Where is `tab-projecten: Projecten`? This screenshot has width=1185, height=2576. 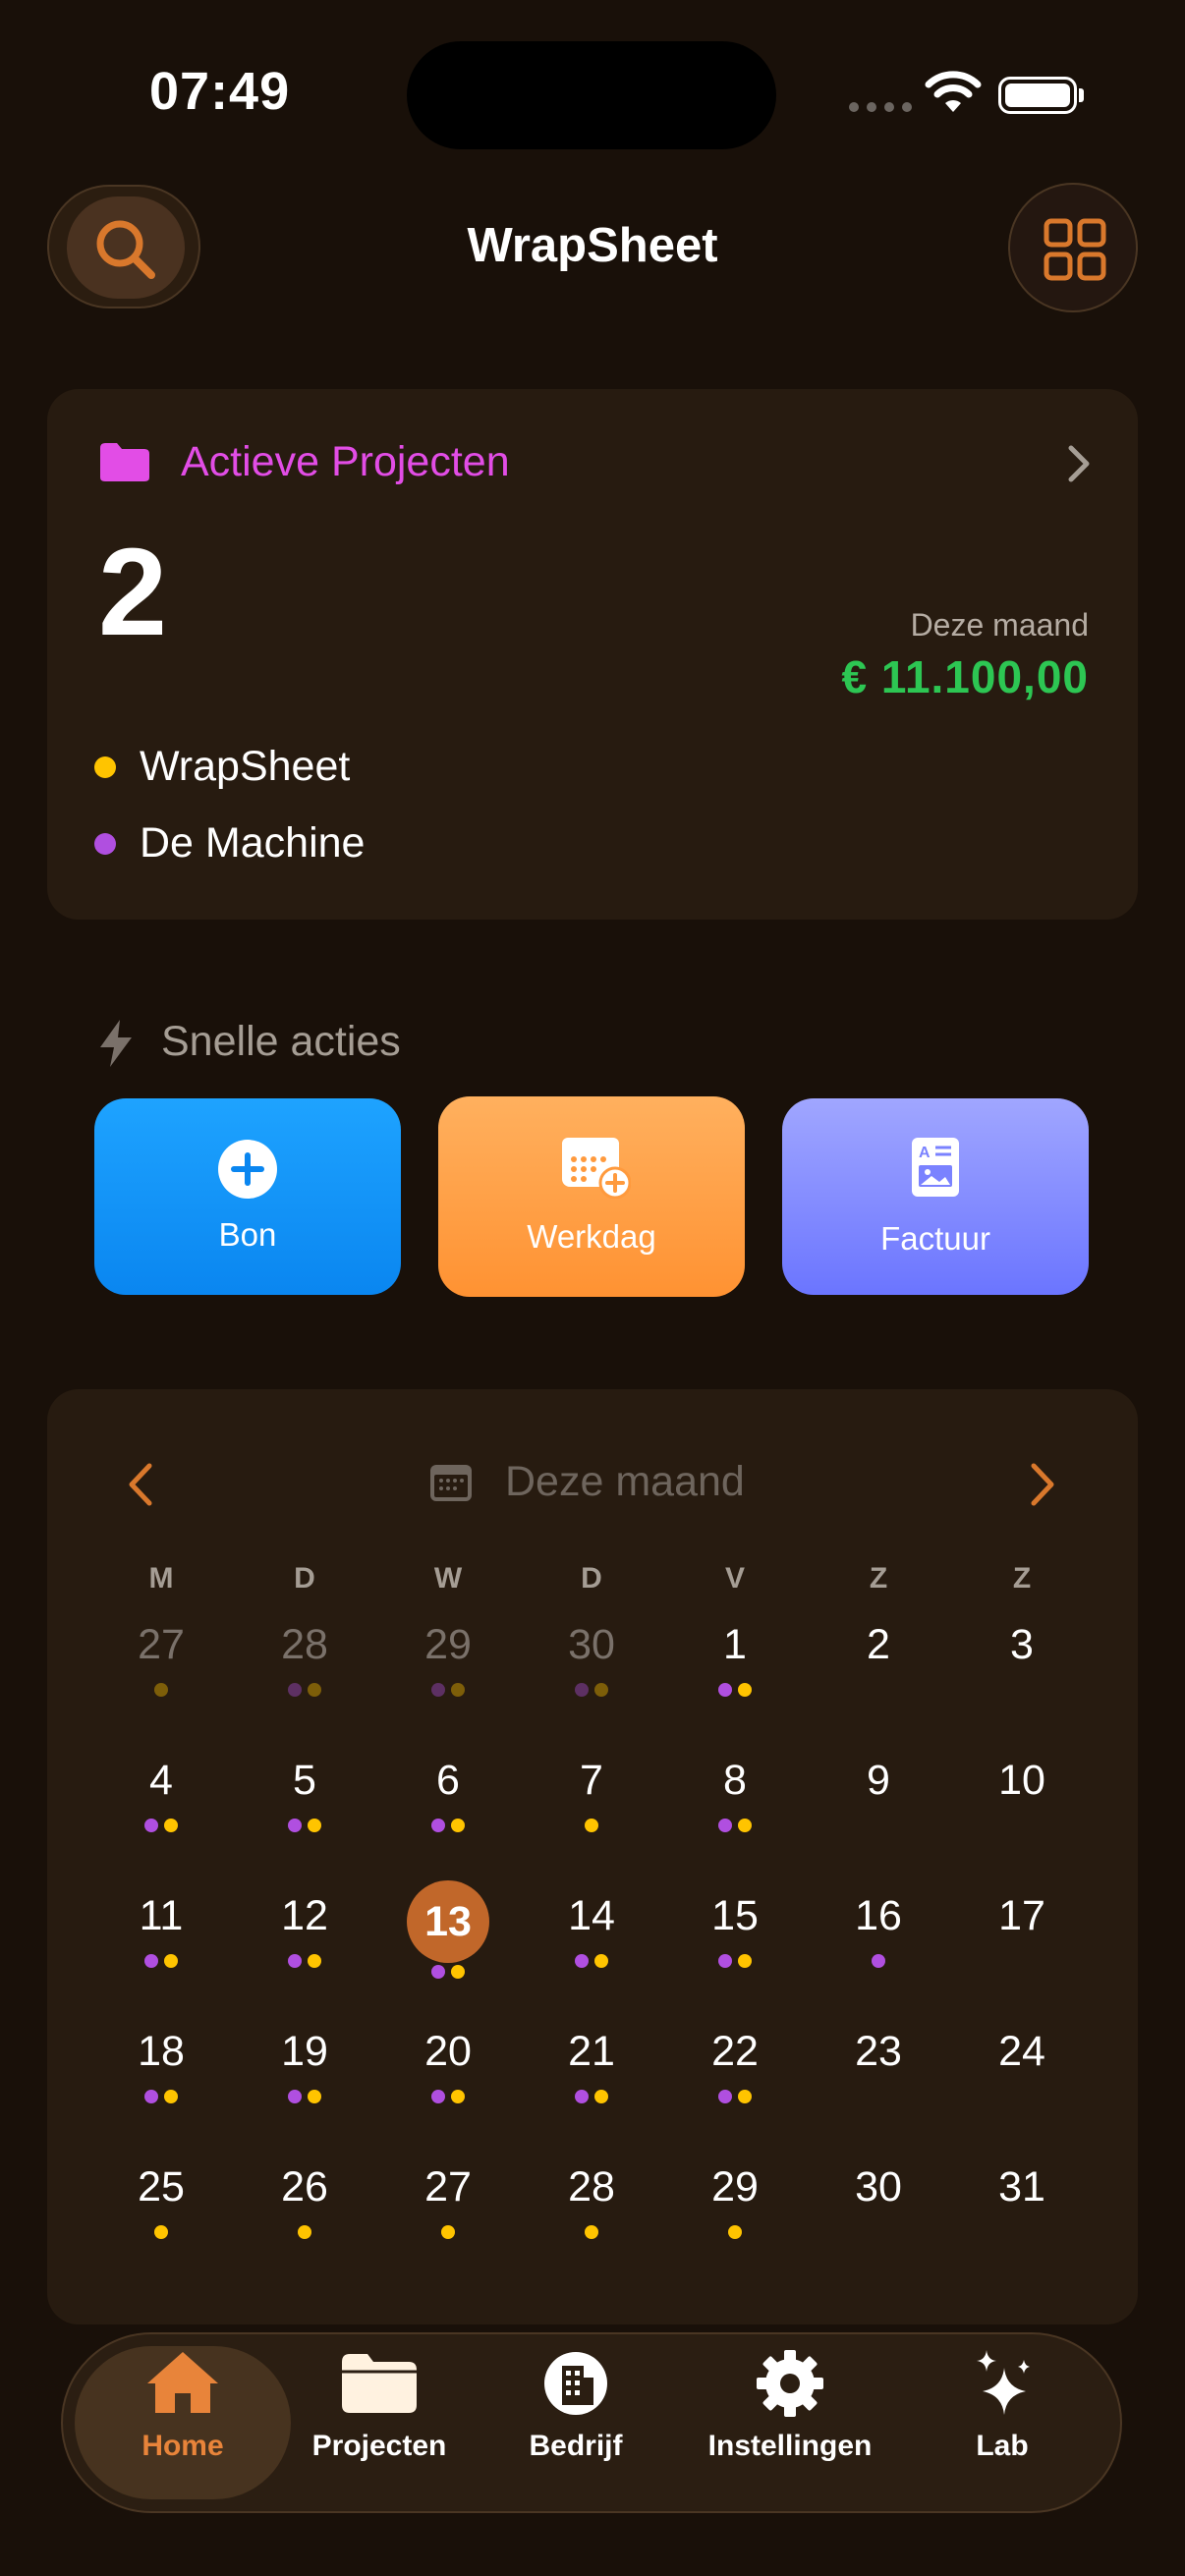
tab-projecten: Projecten is located at coordinates (380, 2405).